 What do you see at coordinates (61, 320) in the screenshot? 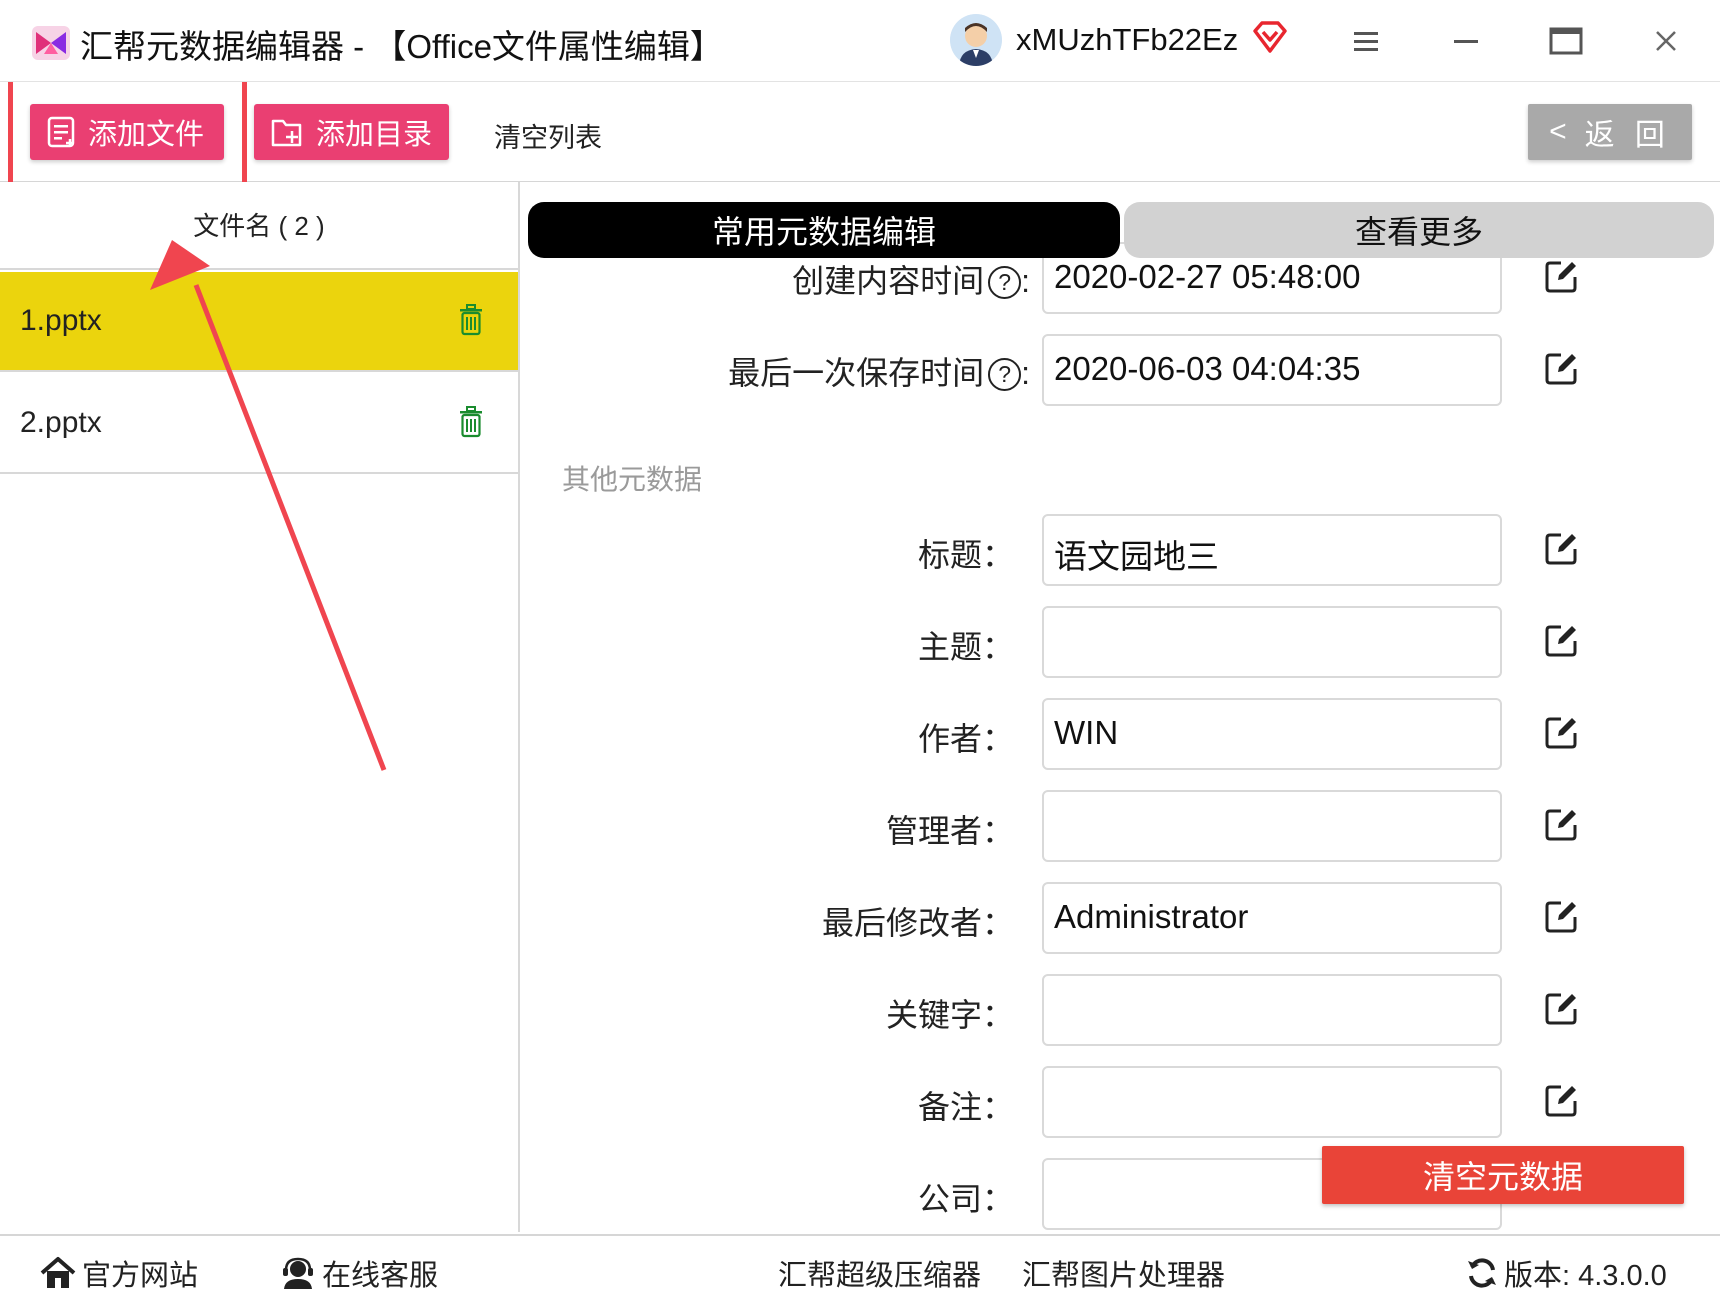
I see `file-name: 1.pptx` at bounding box center [61, 320].